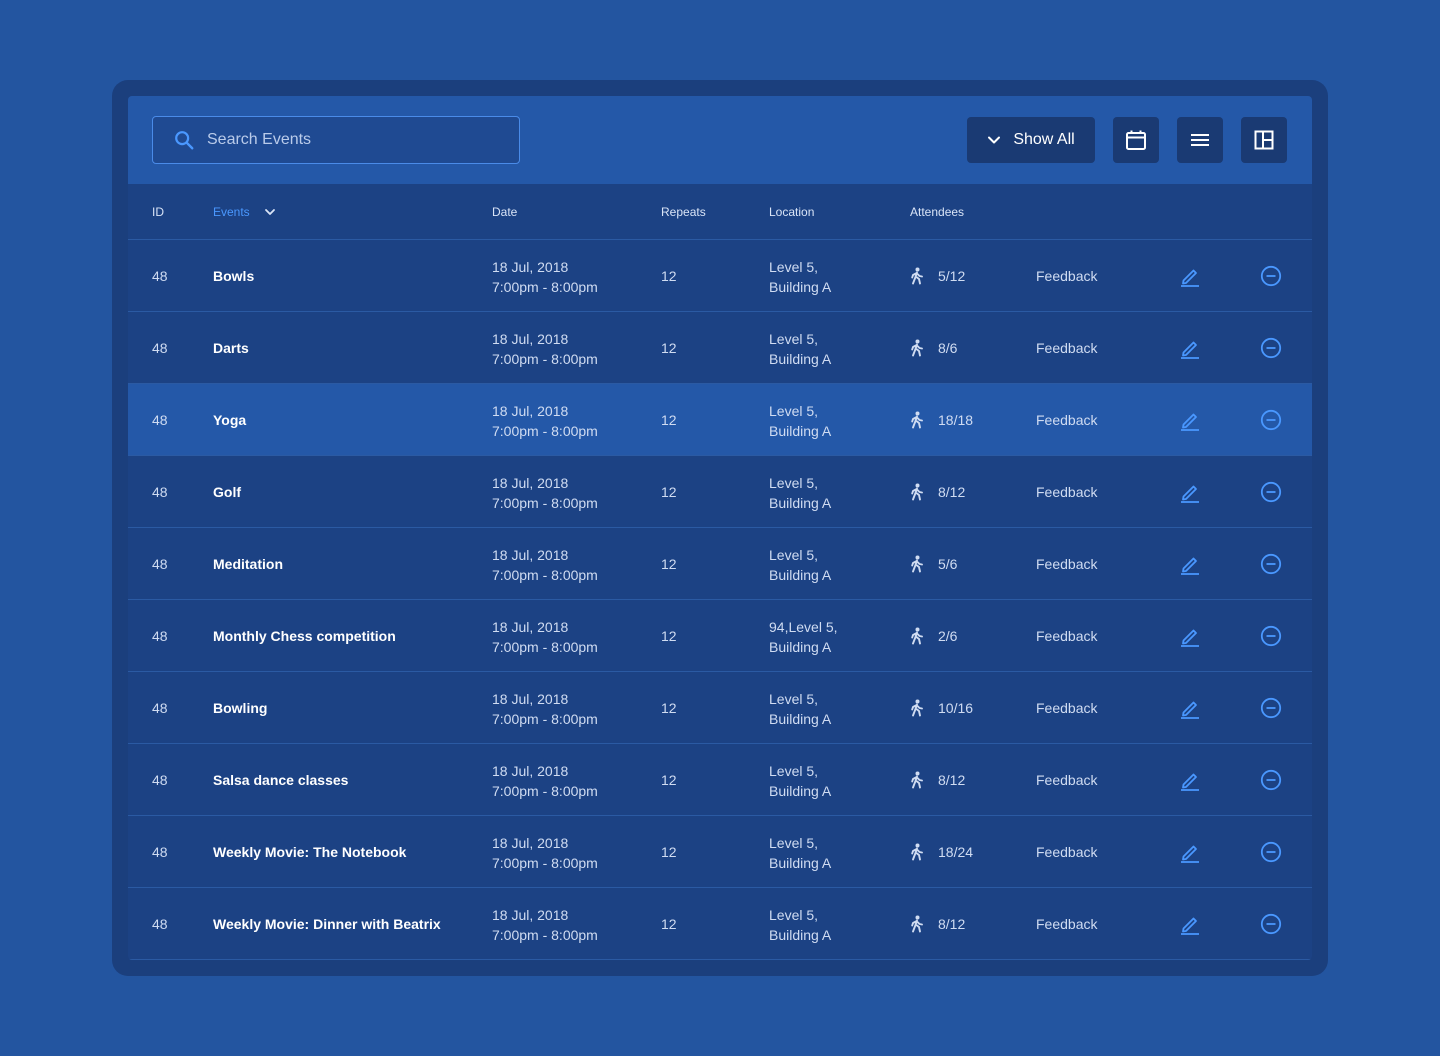 The image size is (1440, 1056). Describe the element at coordinates (941, 852) in the screenshot. I see `event-attendees: 18/24` at that location.